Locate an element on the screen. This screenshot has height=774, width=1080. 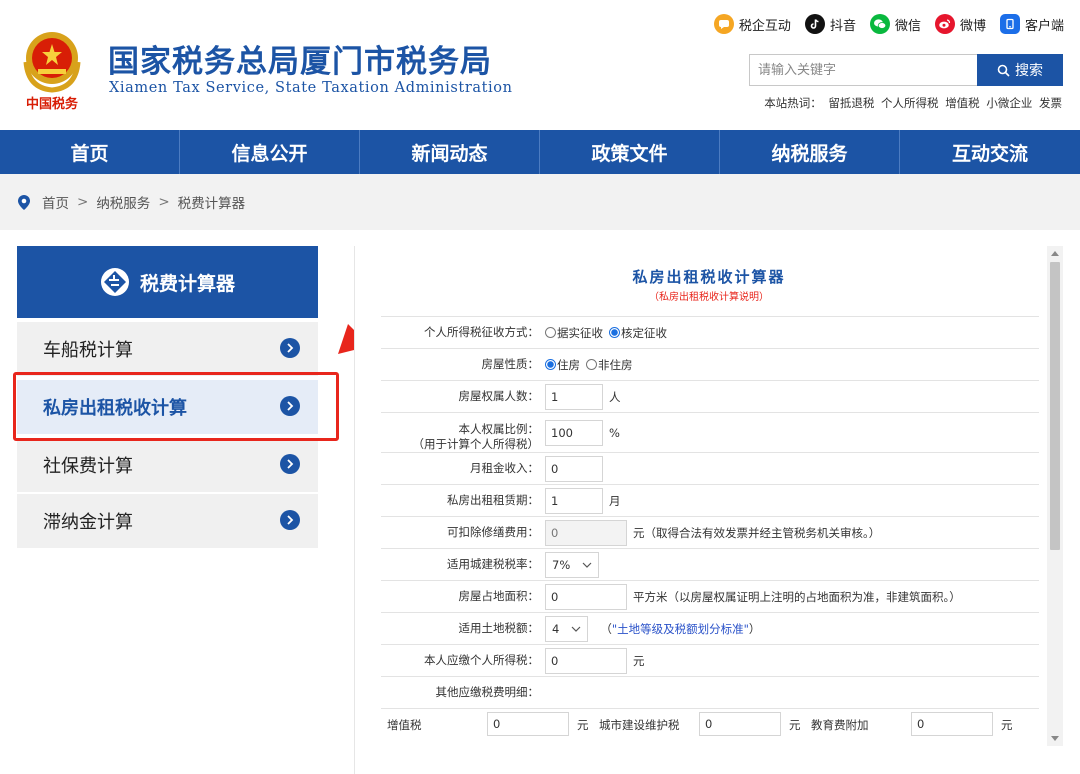
top-links: 税企互动 抖音 微信 微博 客户端 is located at coordinates (888, 24).